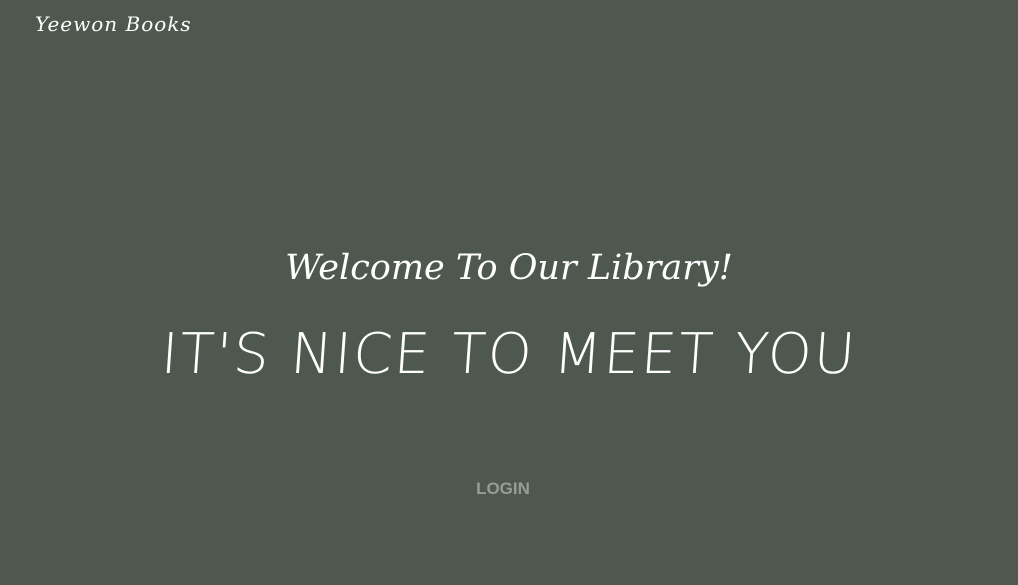 The height and width of the screenshot is (585, 1018). I want to click on login-button: LOGIN, so click(503, 489).